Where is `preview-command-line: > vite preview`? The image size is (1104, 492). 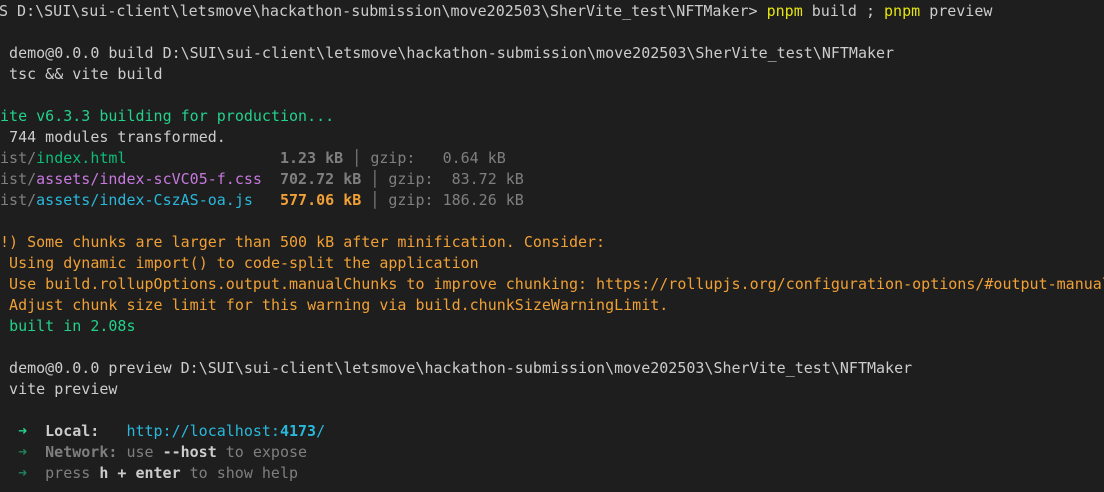 preview-command-line: > vite preview is located at coordinates (59, 389).